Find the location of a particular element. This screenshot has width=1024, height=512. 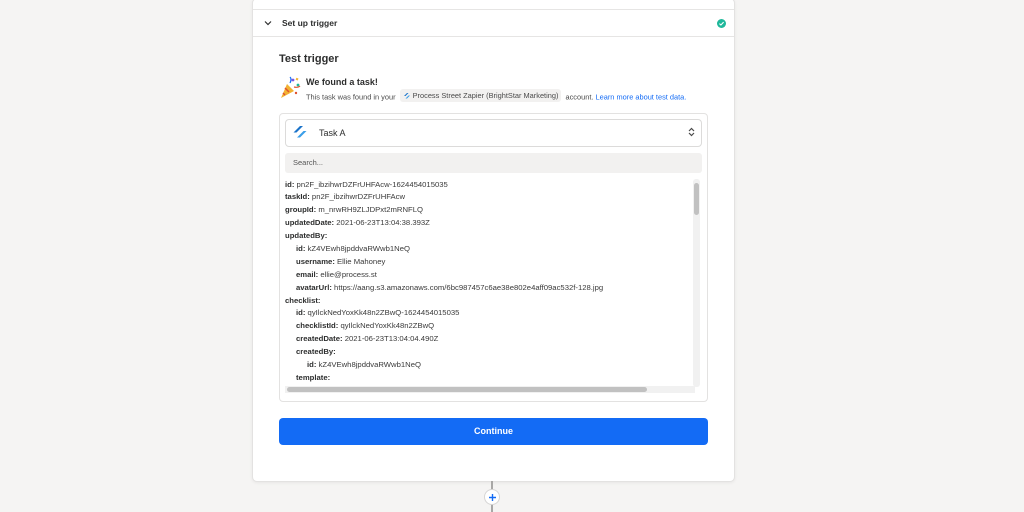

vertical-scrollbar is located at coordinates (696, 282).